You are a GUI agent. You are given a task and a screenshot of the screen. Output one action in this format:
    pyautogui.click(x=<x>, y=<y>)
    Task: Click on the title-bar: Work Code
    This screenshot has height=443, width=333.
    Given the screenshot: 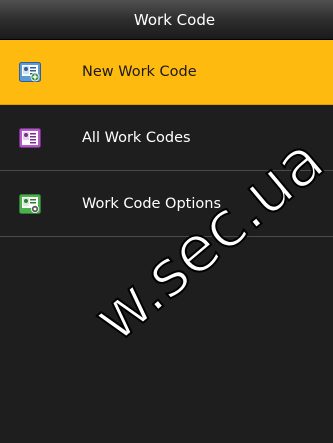 What is the action you would take?
    pyautogui.click(x=166, y=20)
    